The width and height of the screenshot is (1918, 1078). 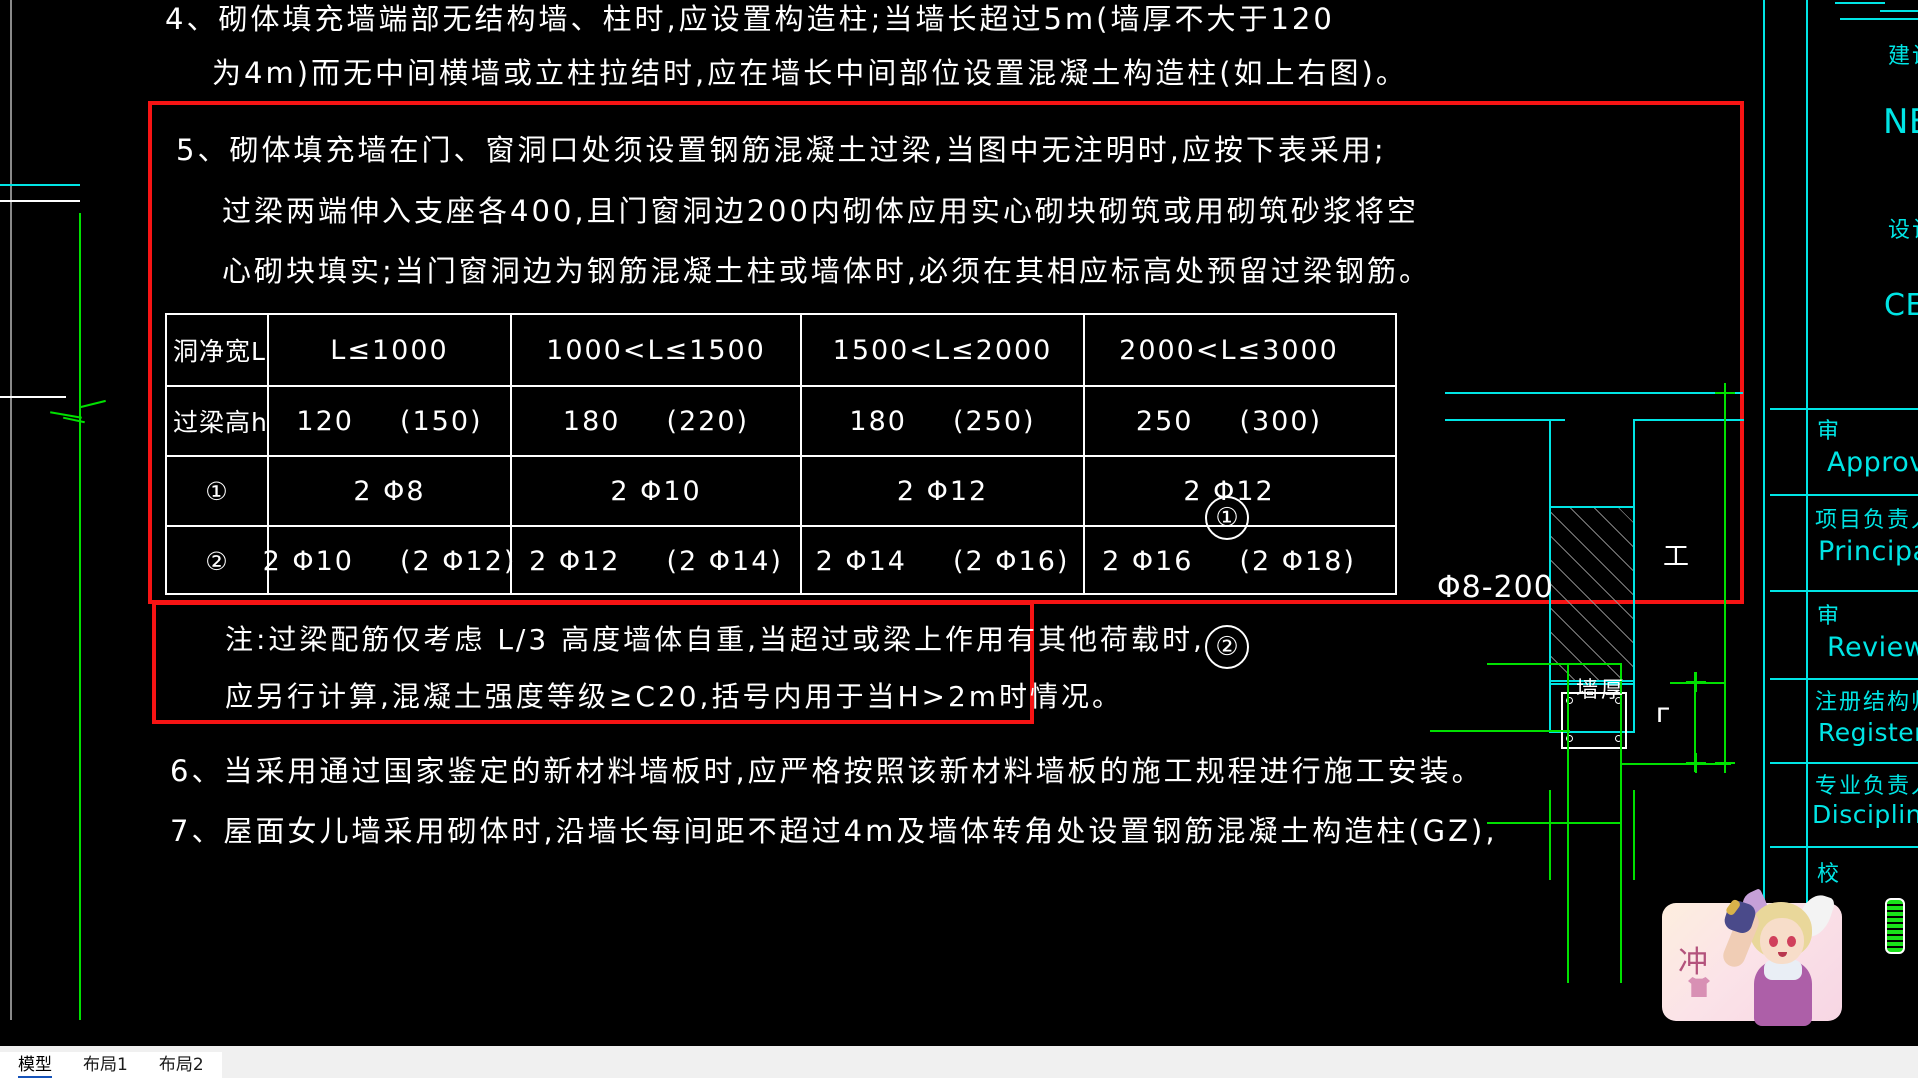 I want to click on titleblock-row5-en: Principal, so click(x=1868, y=551).